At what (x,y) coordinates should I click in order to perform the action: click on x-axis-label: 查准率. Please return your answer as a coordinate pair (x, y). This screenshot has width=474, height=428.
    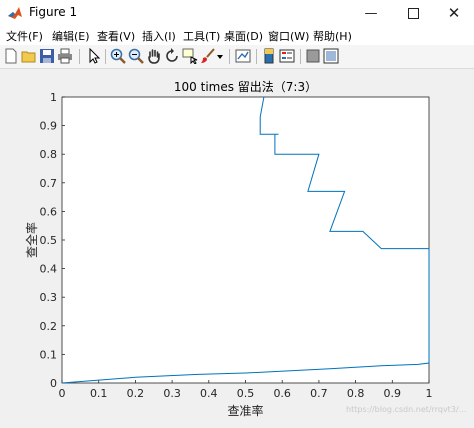
    Looking at the image, I should click on (245, 410).